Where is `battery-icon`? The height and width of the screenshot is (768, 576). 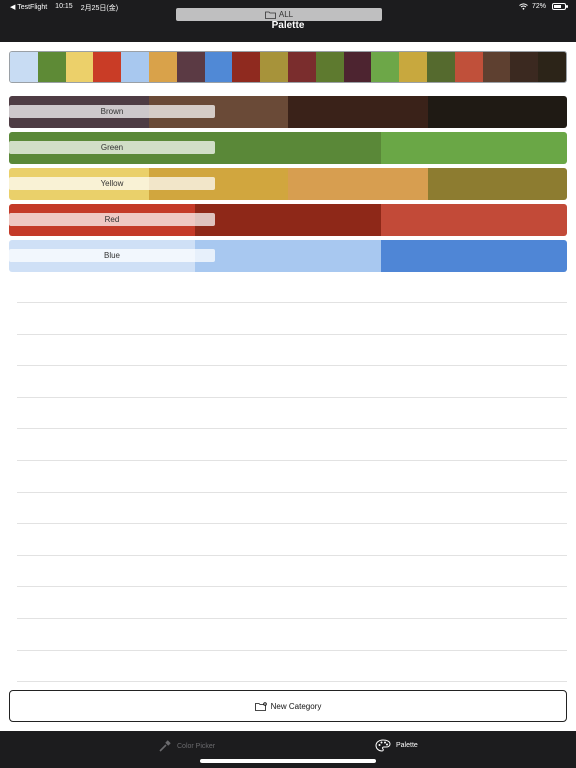
battery-icon is located at coordinates (560, 6).